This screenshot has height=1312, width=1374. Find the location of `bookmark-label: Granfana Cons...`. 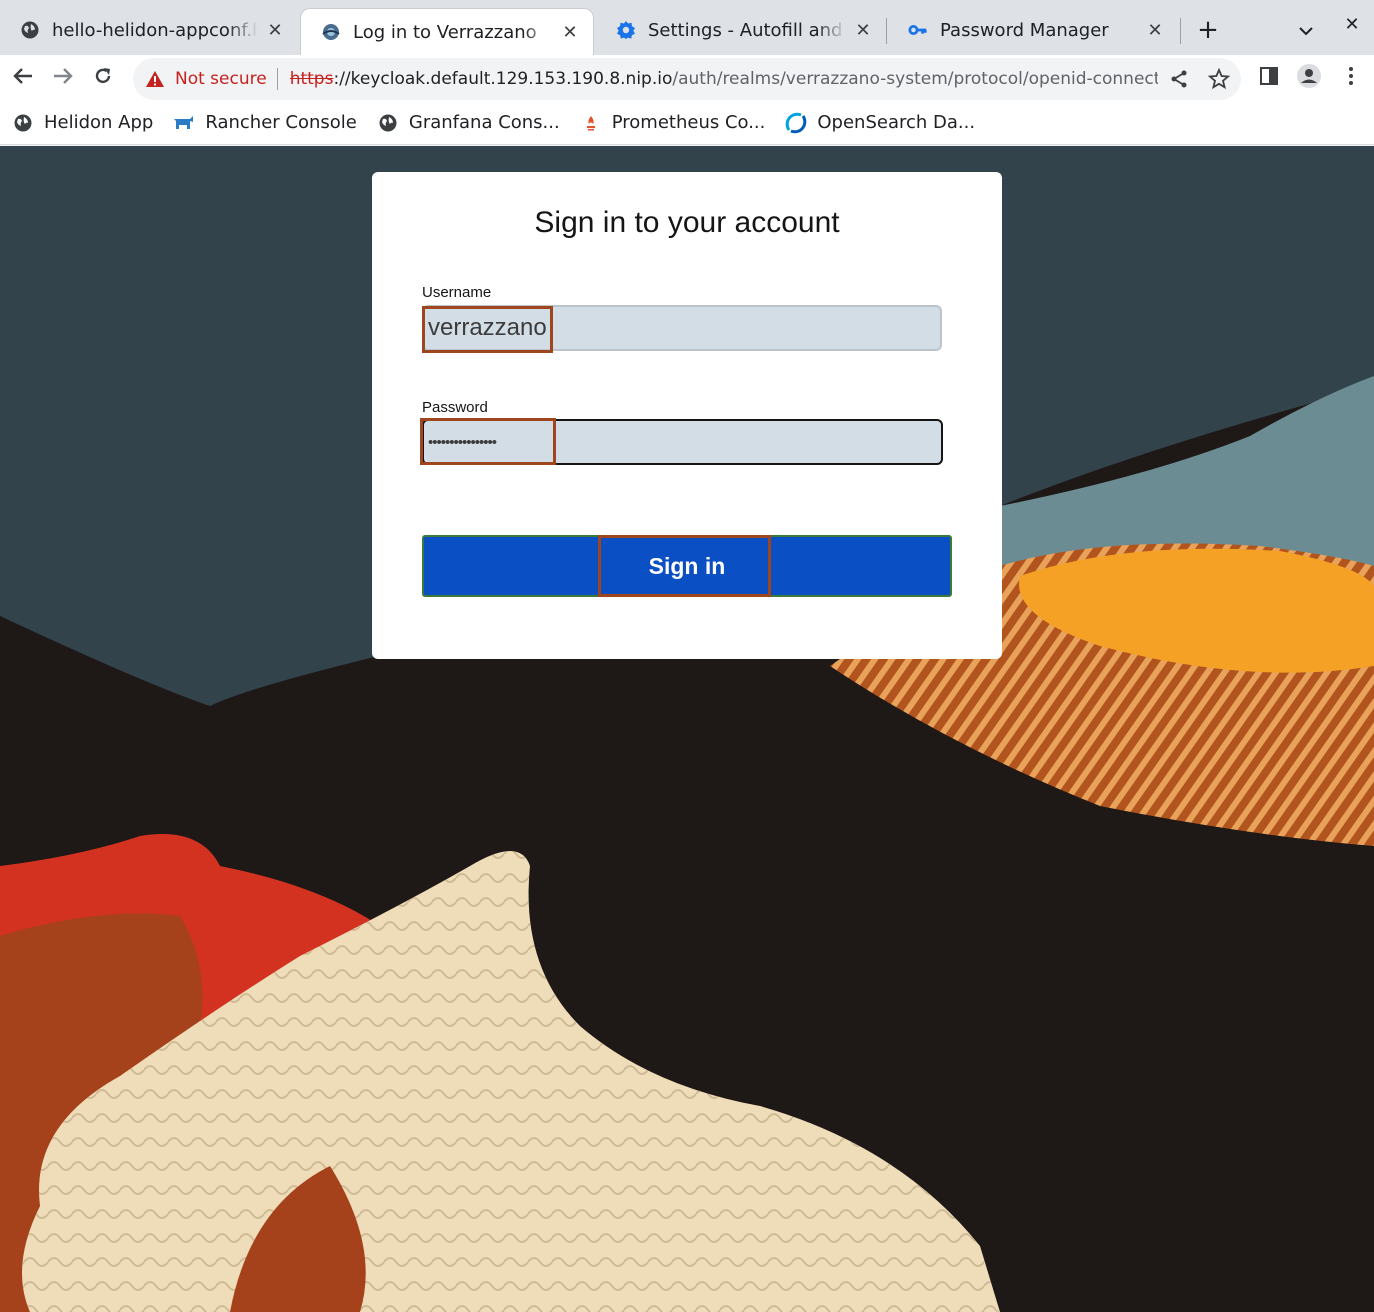

bookmark-label: Granfana Cons... is located at coordinates (484, 122).